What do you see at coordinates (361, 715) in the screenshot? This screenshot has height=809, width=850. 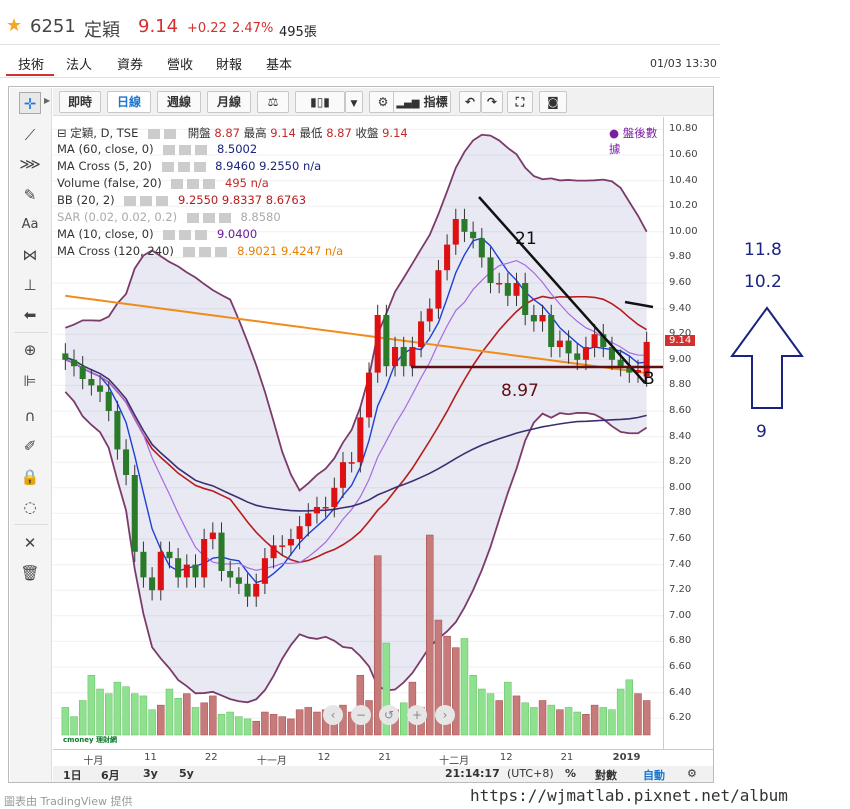 I see `zoom-out-icon: −` at bounding box center [361, 715].